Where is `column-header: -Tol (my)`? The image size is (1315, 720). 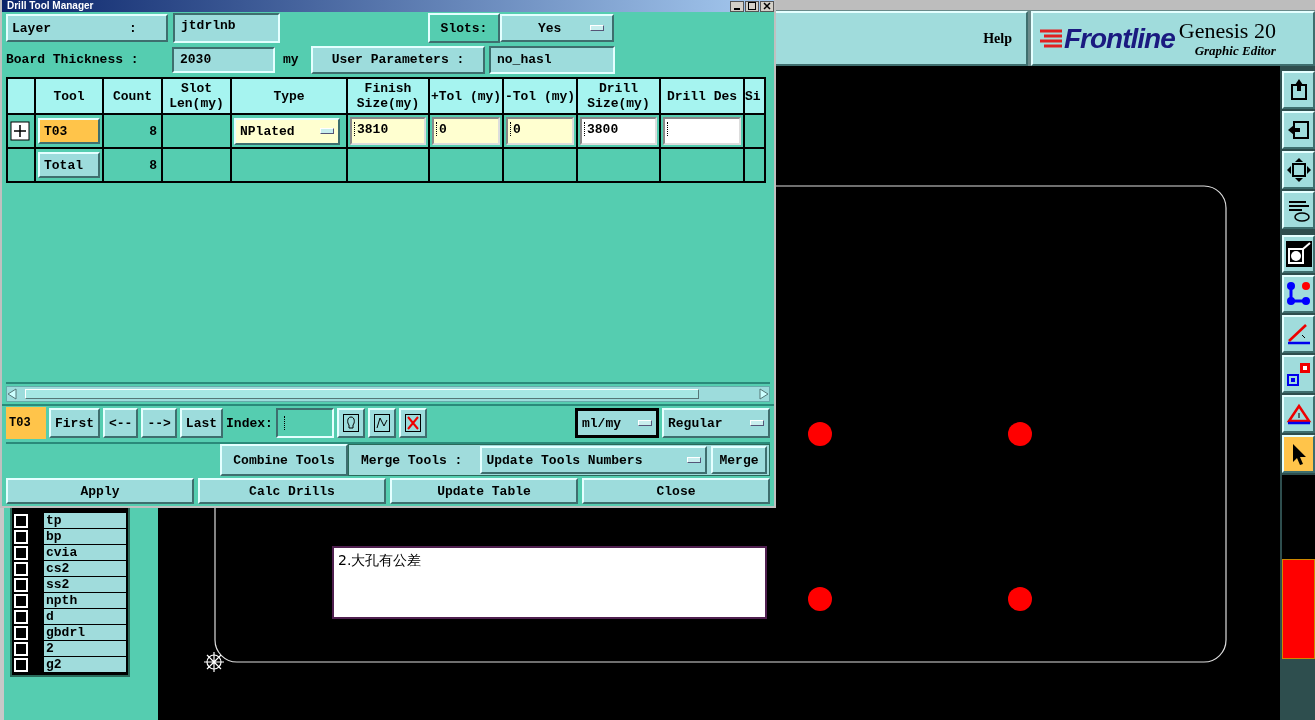
column-header: -Tol (my) is located at coordinates (540, 96).